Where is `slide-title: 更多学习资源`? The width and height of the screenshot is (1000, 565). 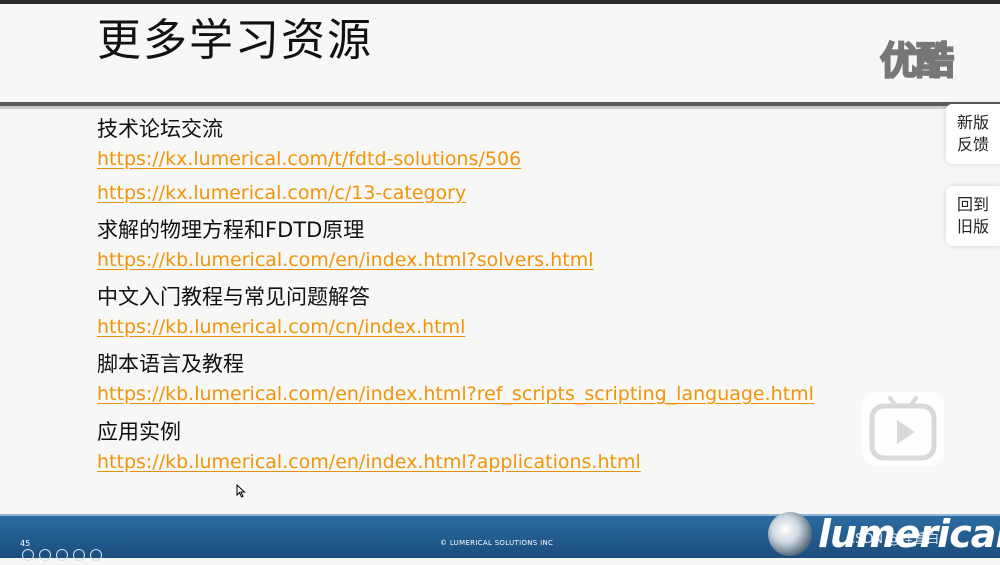 slide-title: 更多学习资源 is located at coordinates (235, 40).